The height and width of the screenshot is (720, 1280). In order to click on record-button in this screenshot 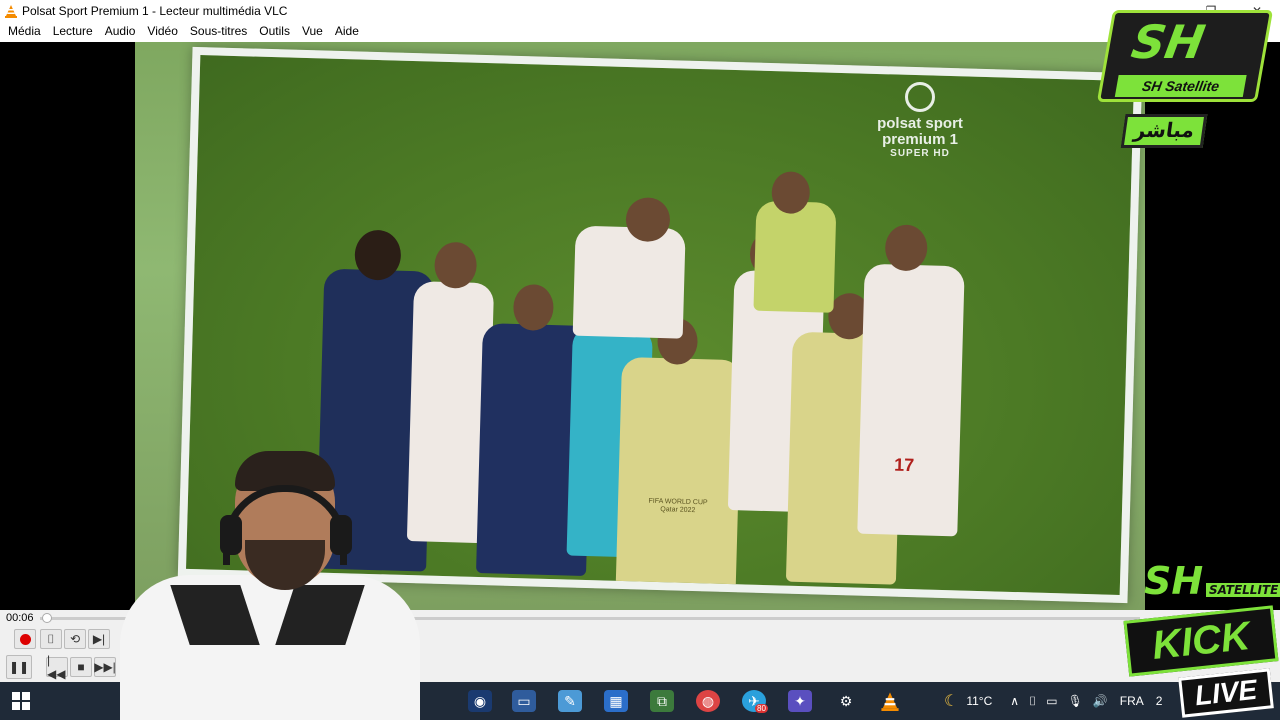, I will do `click(25, 639)`.